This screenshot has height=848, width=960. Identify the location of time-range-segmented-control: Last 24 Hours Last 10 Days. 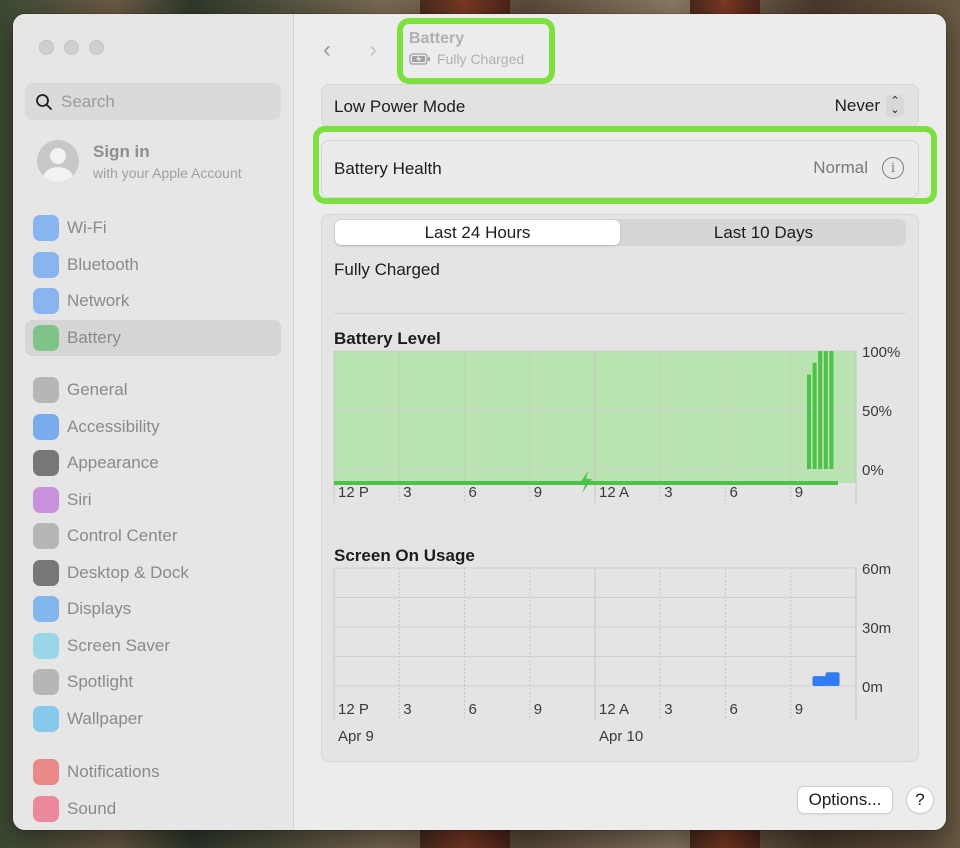
(620, 232).